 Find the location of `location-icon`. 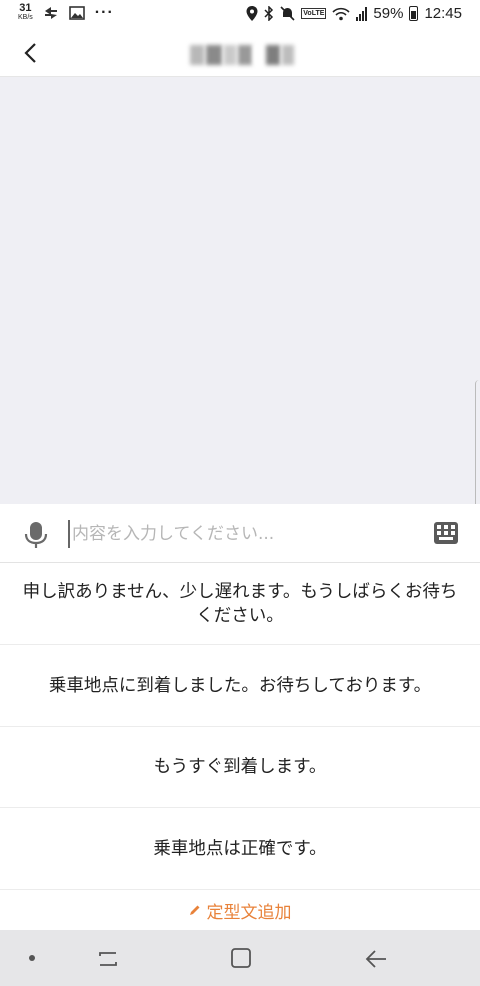

location-icon is located at coordinates (252, 13).